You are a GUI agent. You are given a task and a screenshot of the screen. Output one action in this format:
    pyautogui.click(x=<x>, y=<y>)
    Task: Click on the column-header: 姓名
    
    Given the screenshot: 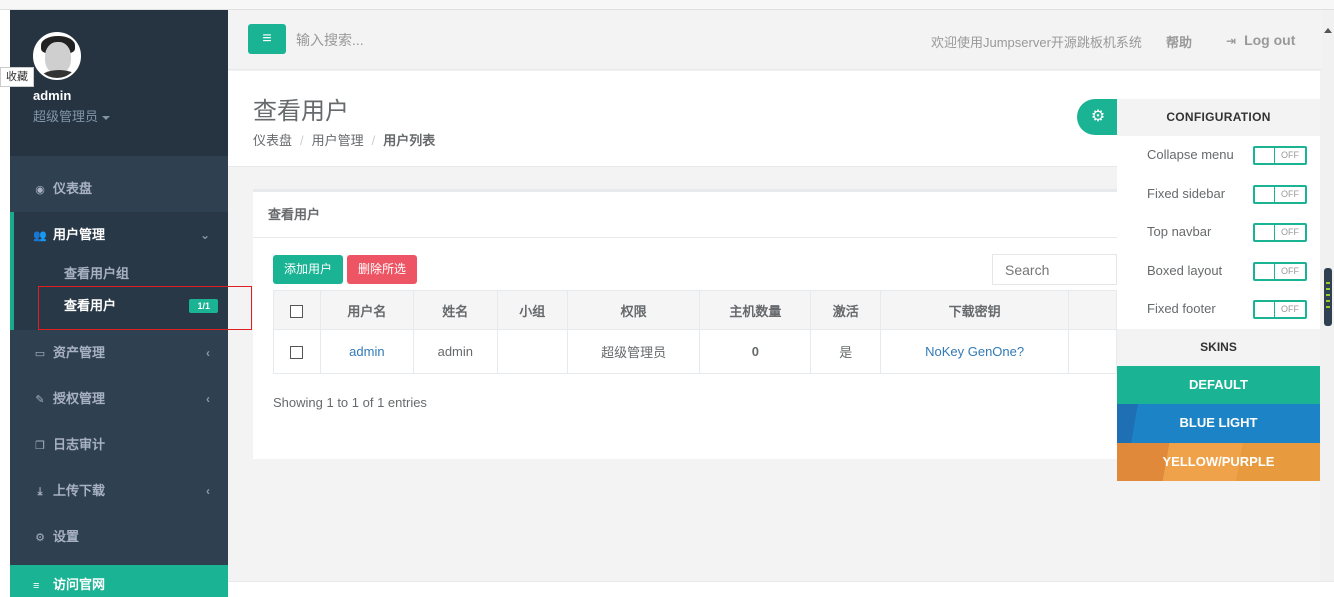 What is the action you would take?
    pyautogui.click(x=455, y=310)
    